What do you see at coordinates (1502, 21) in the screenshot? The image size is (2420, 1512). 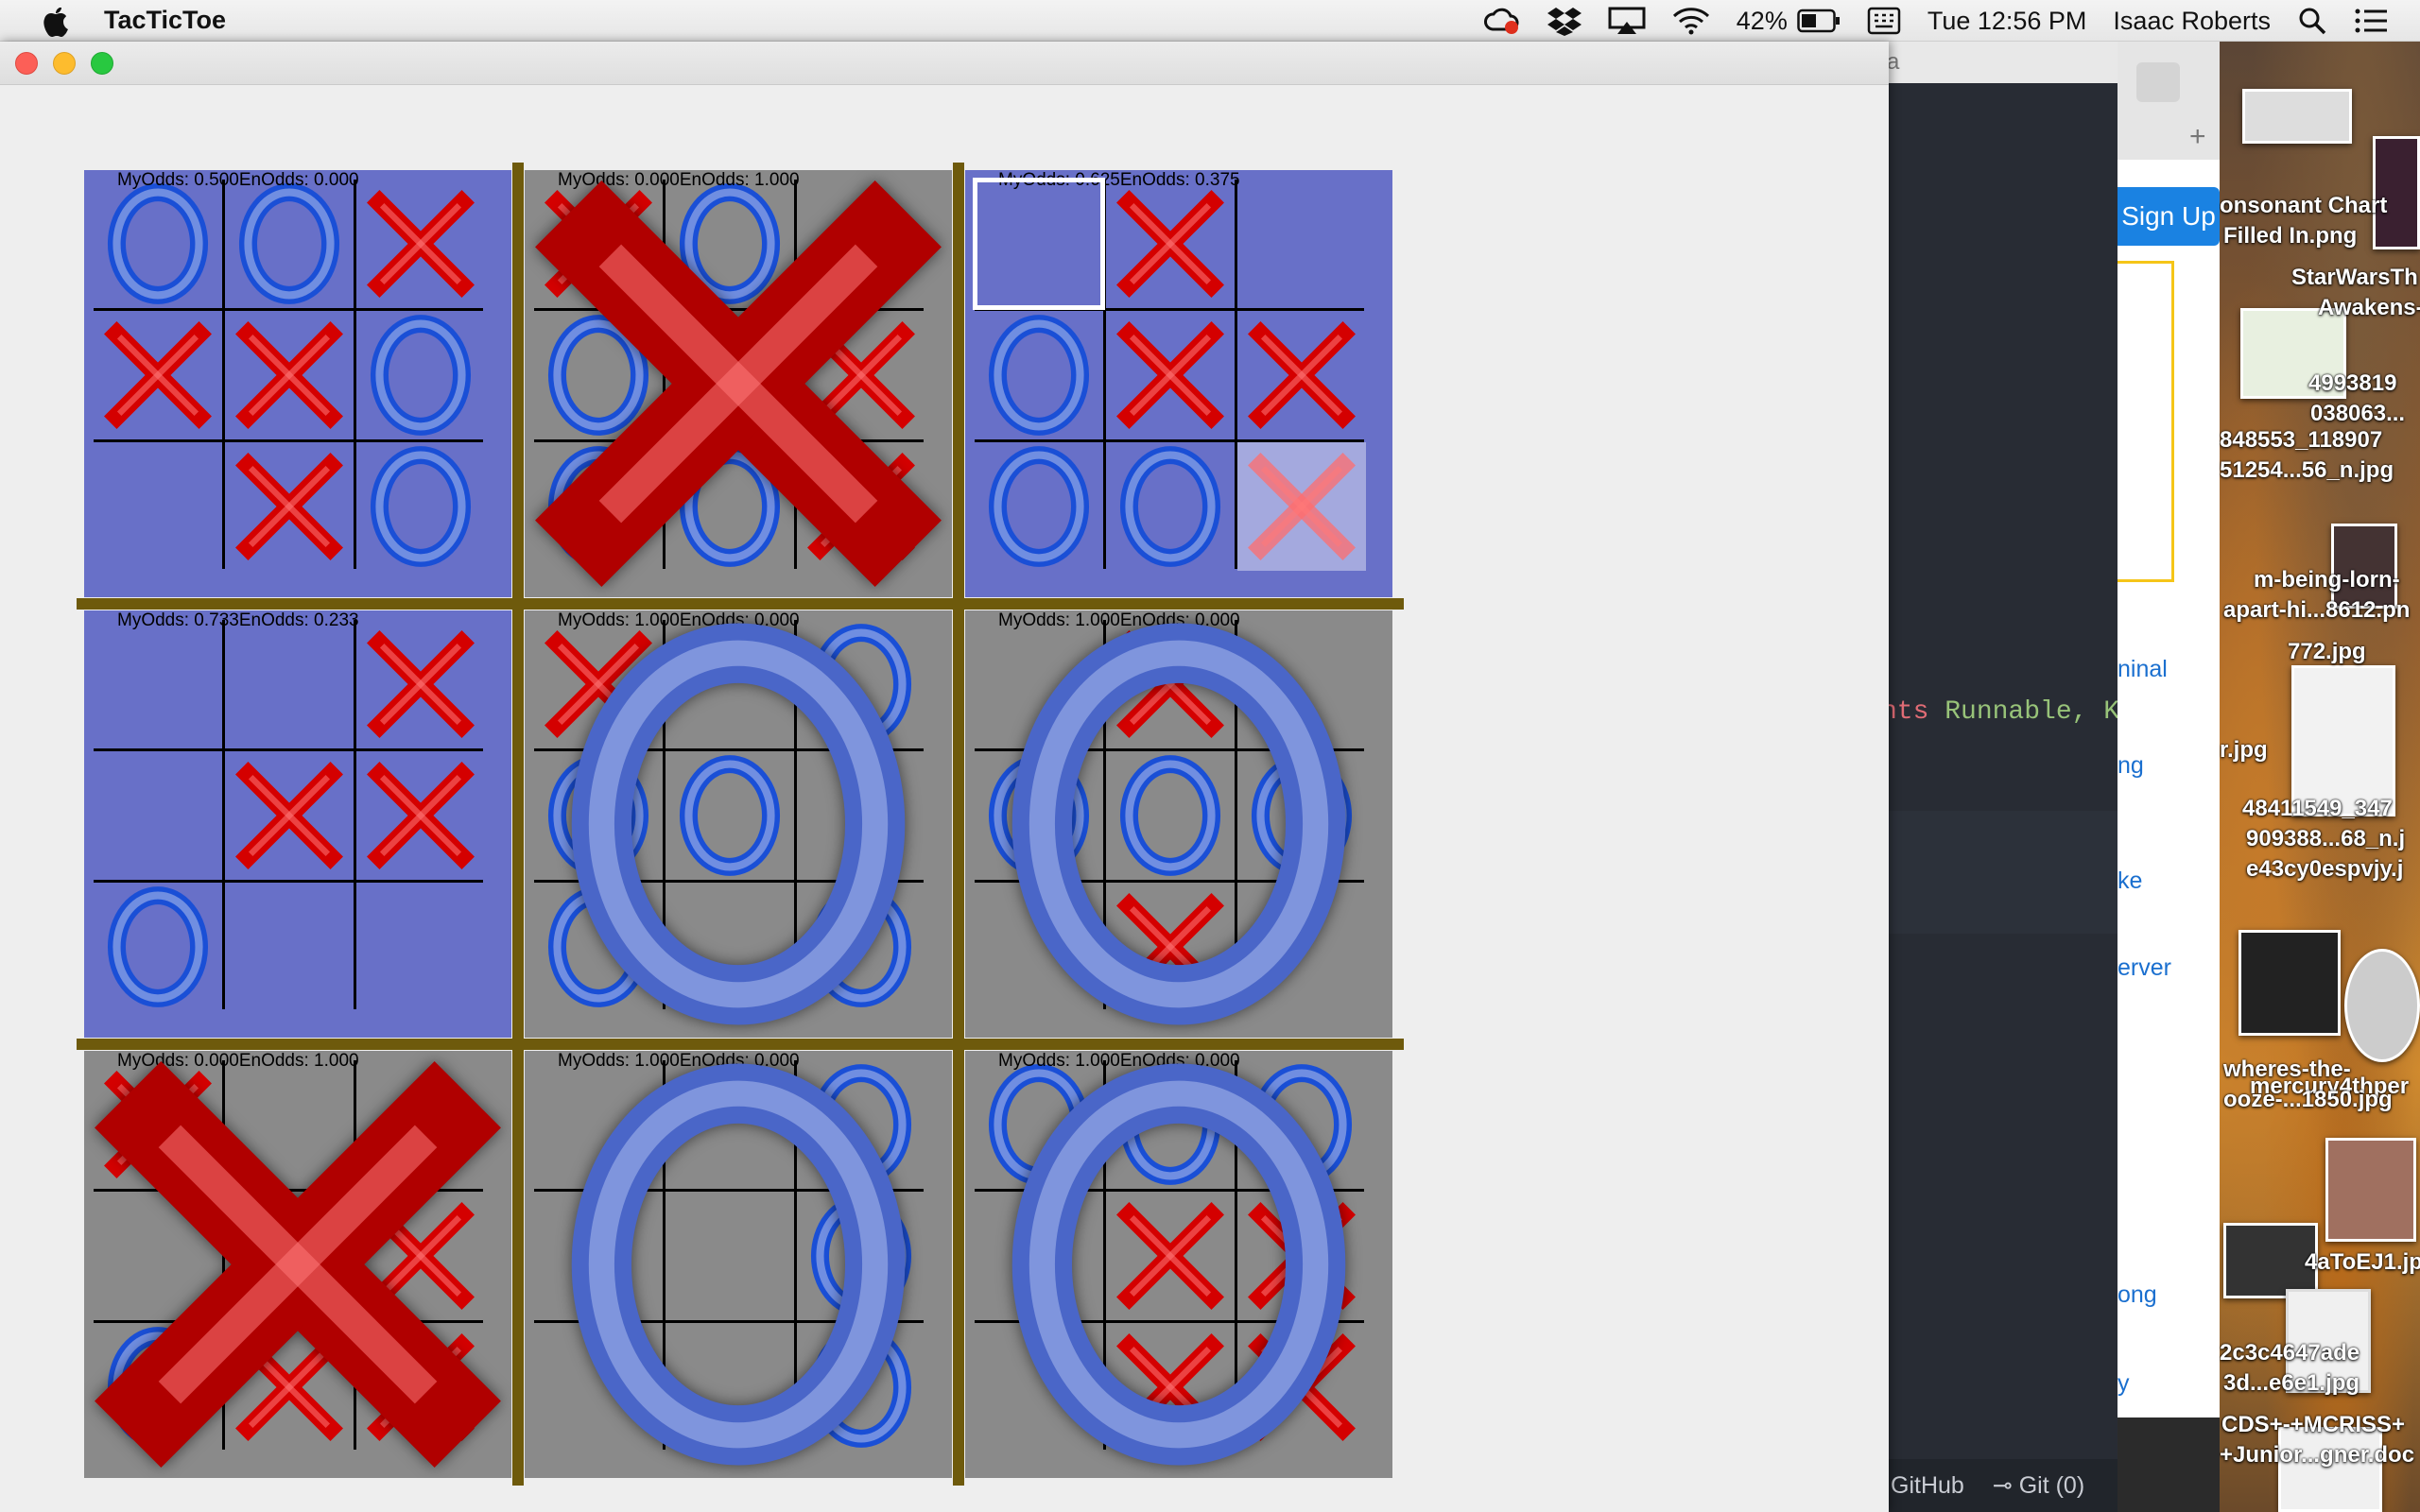 I see `creative-cloud-icon` at bounding box center [1502, 21].